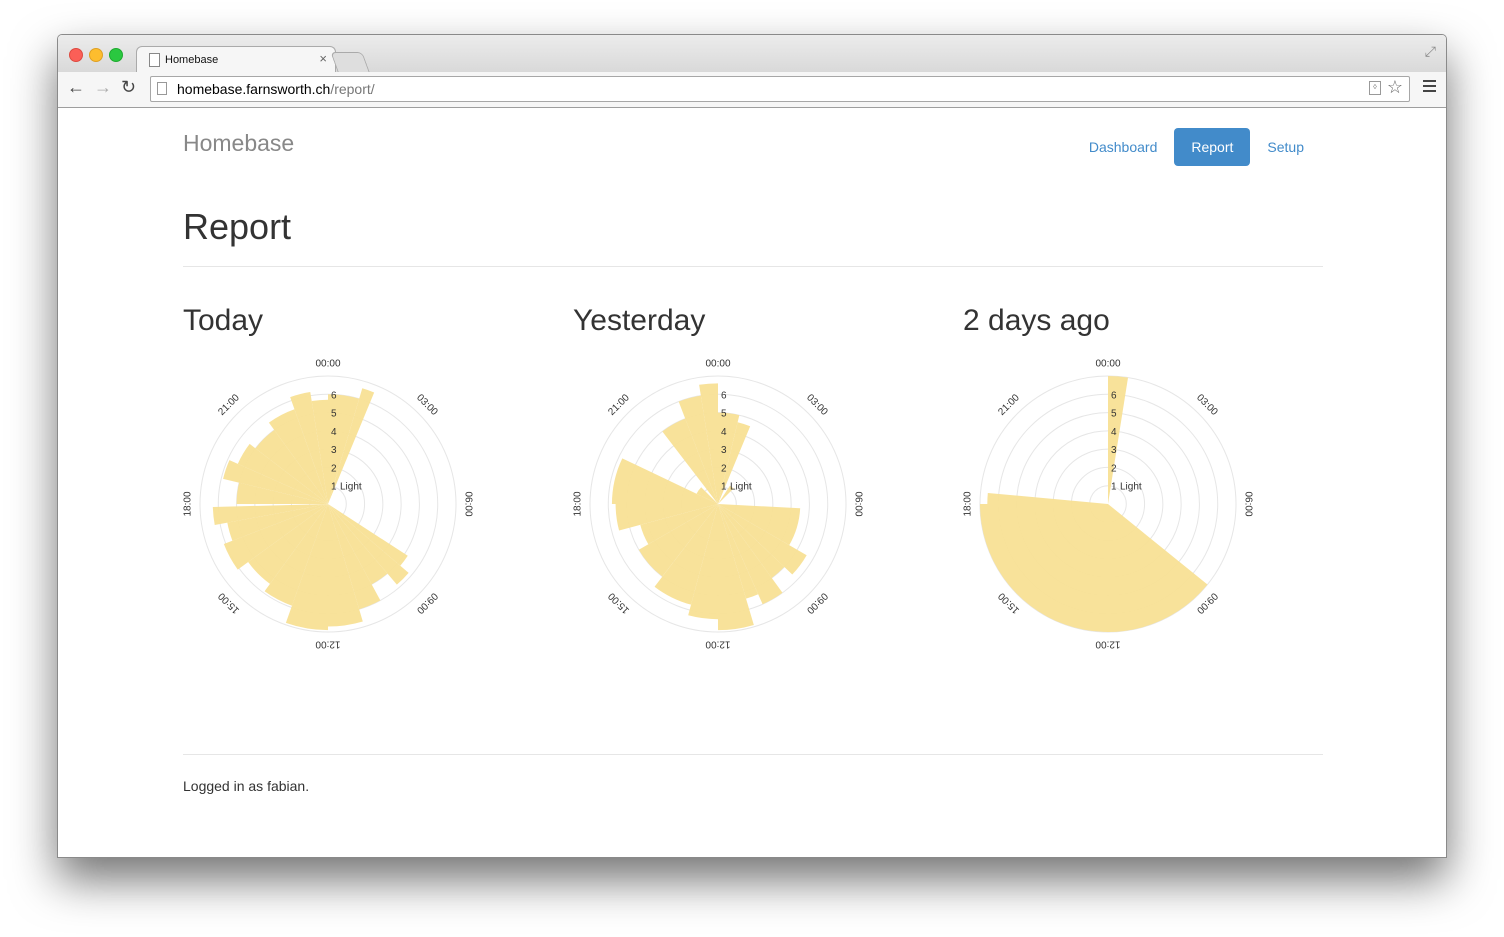  Describe the element at coordinates (352, 89) in the screenshot. I see `url-path: /report/` at that location.